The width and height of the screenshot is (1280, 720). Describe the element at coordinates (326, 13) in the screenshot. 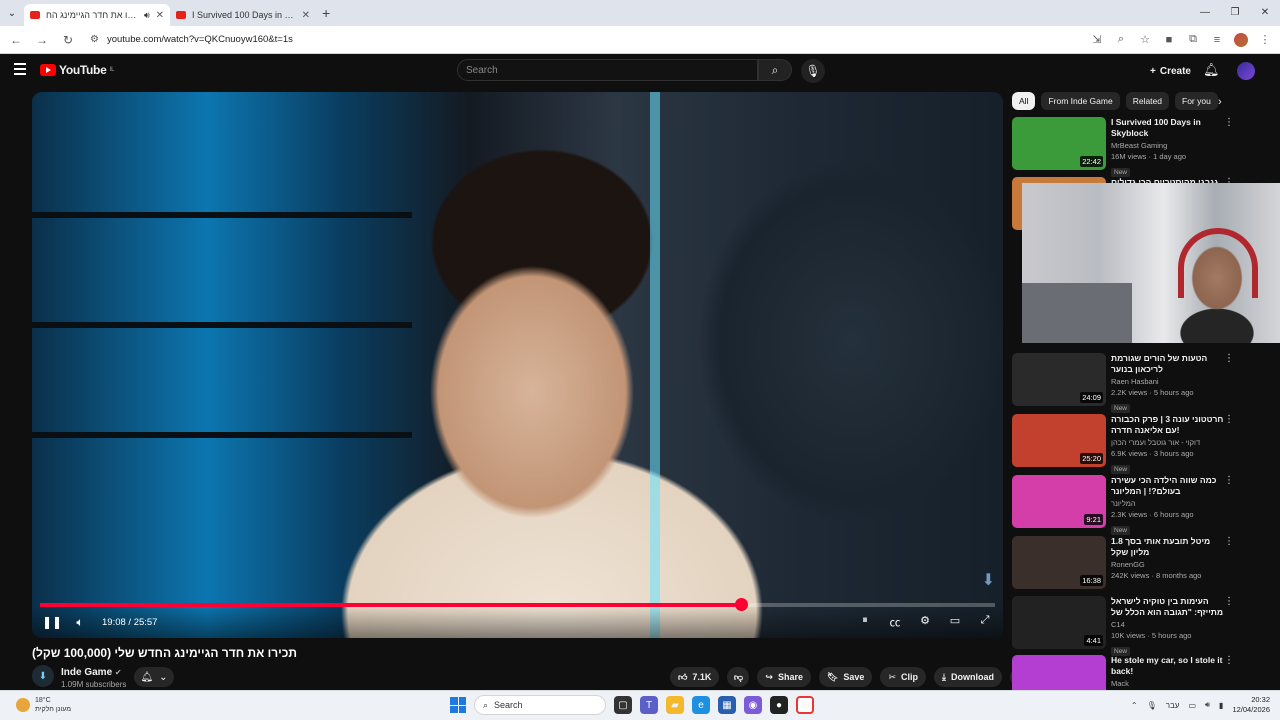

I see `new-tab-icon: +` at that location.